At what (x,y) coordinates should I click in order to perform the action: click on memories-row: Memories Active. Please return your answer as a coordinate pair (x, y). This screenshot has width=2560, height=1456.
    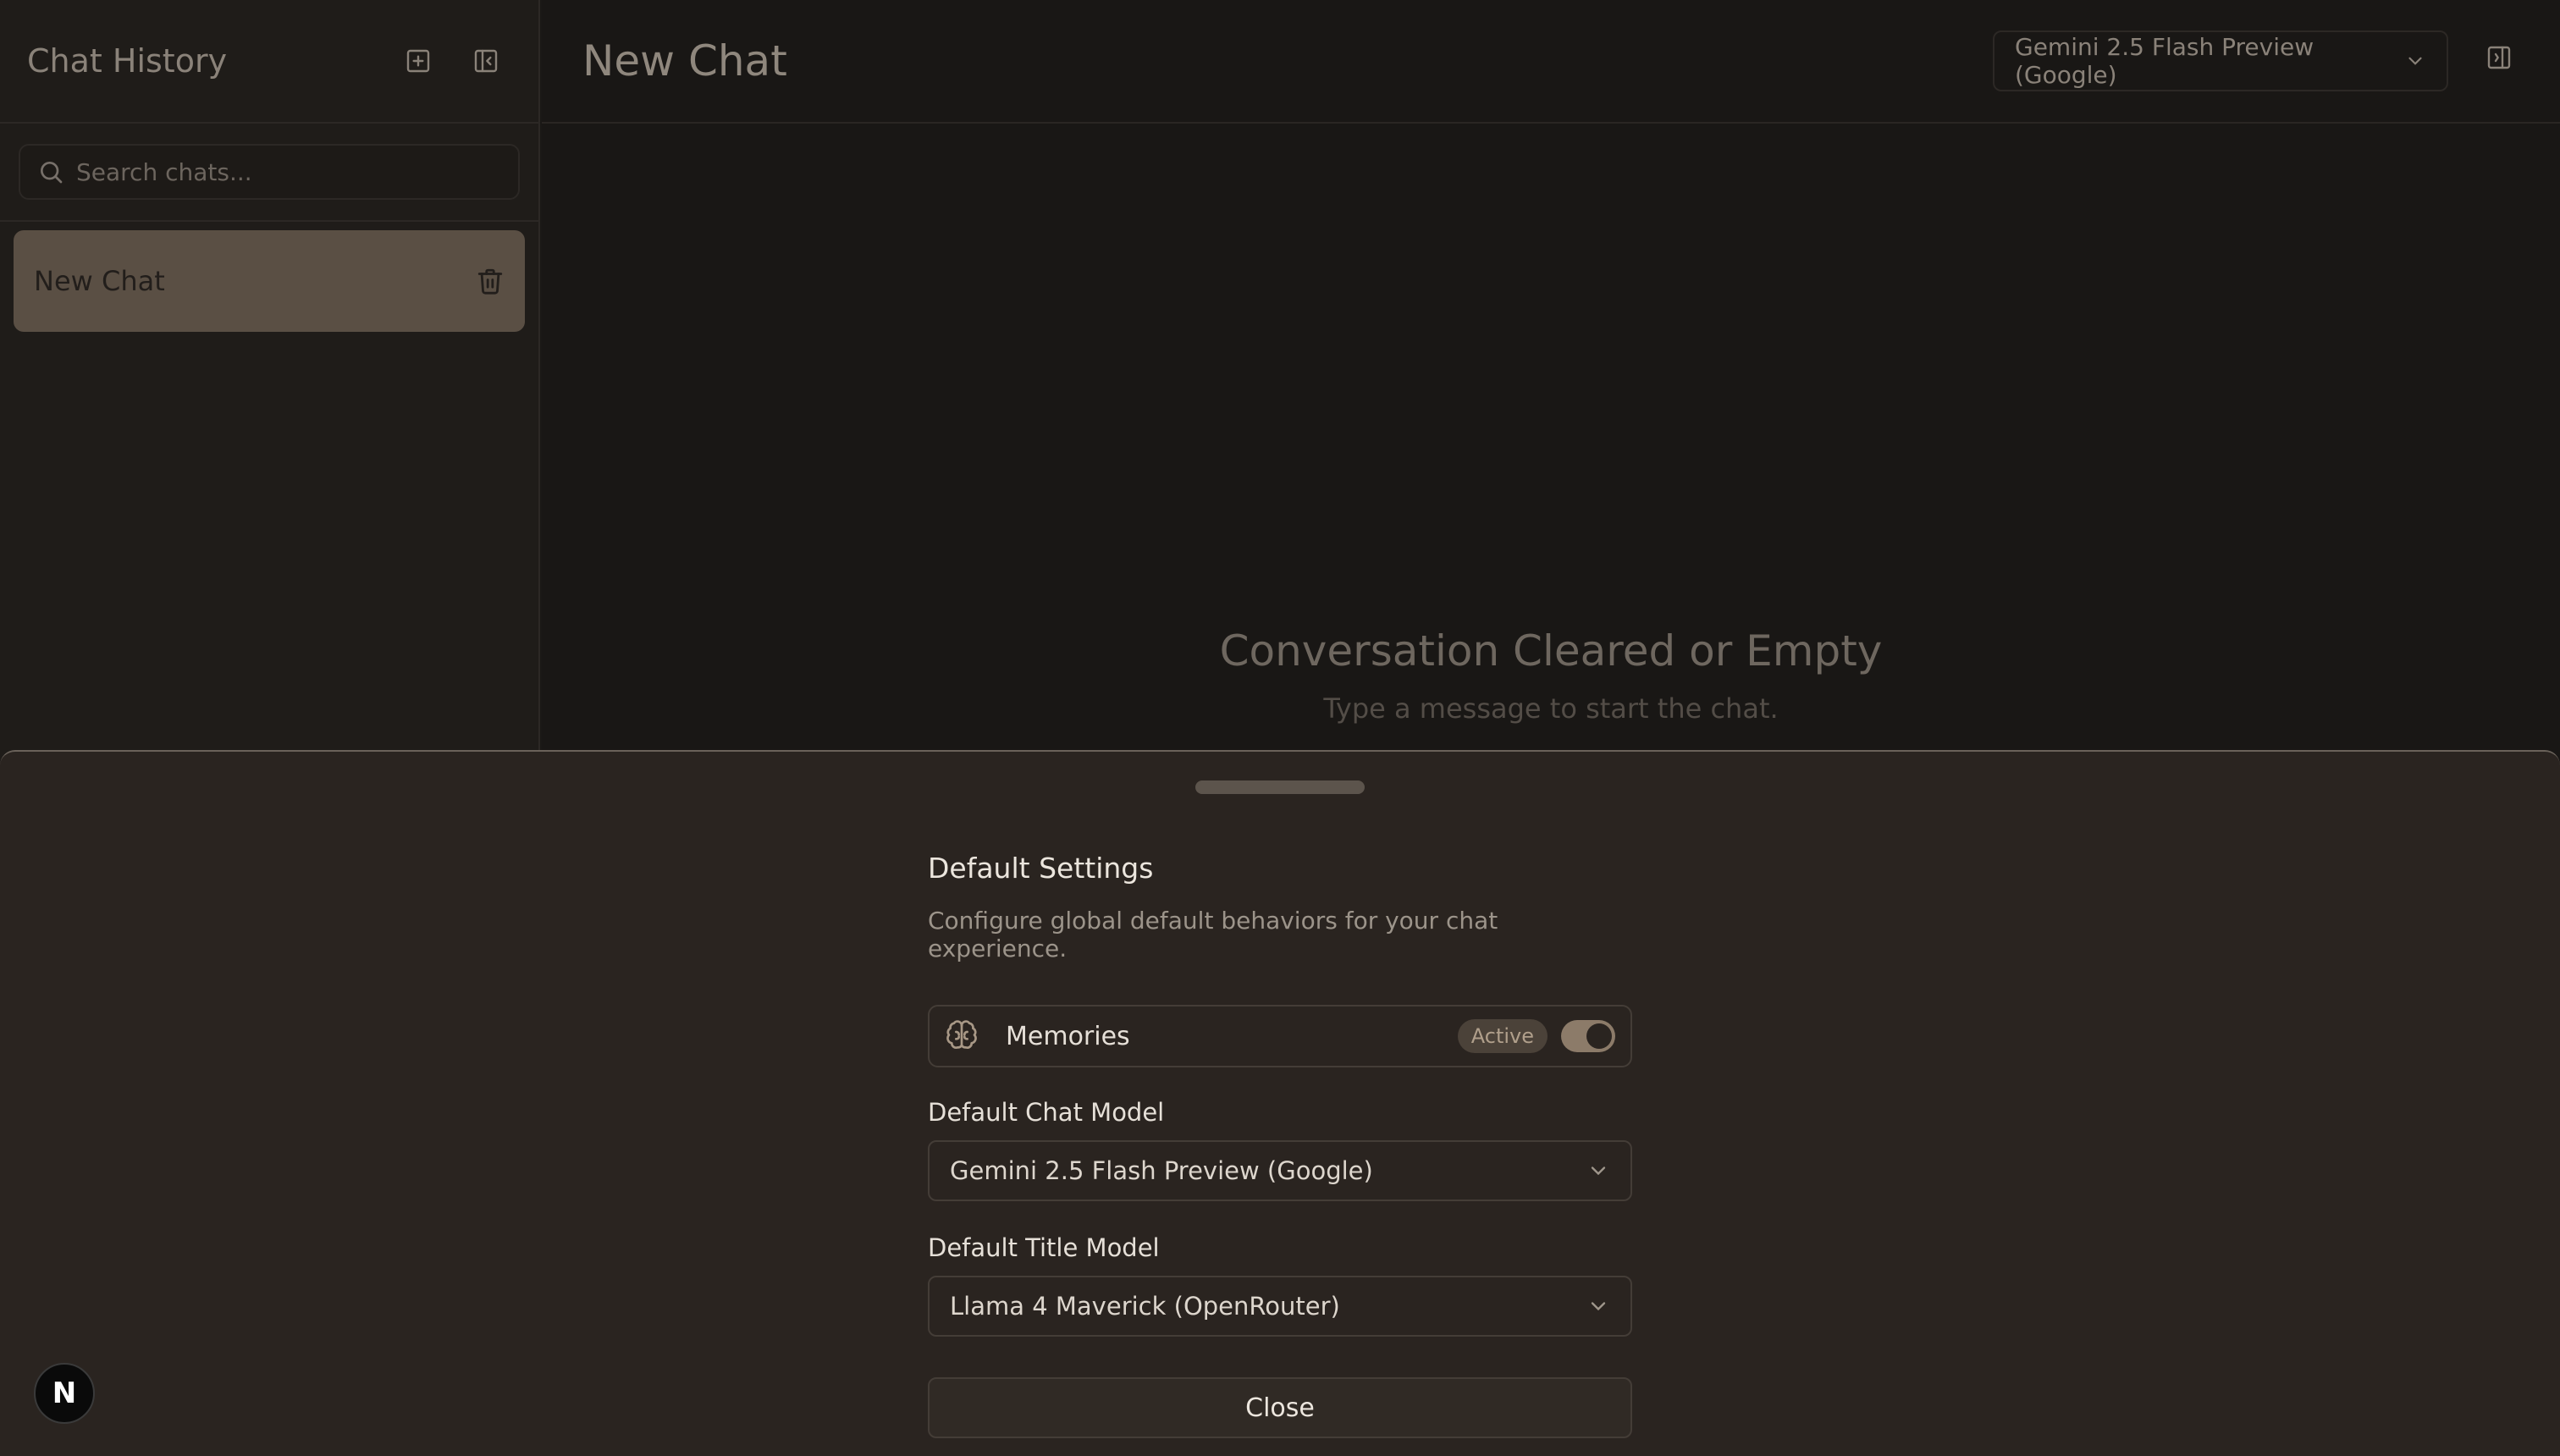
    Looking at the image, I should click on (1280, 1036).